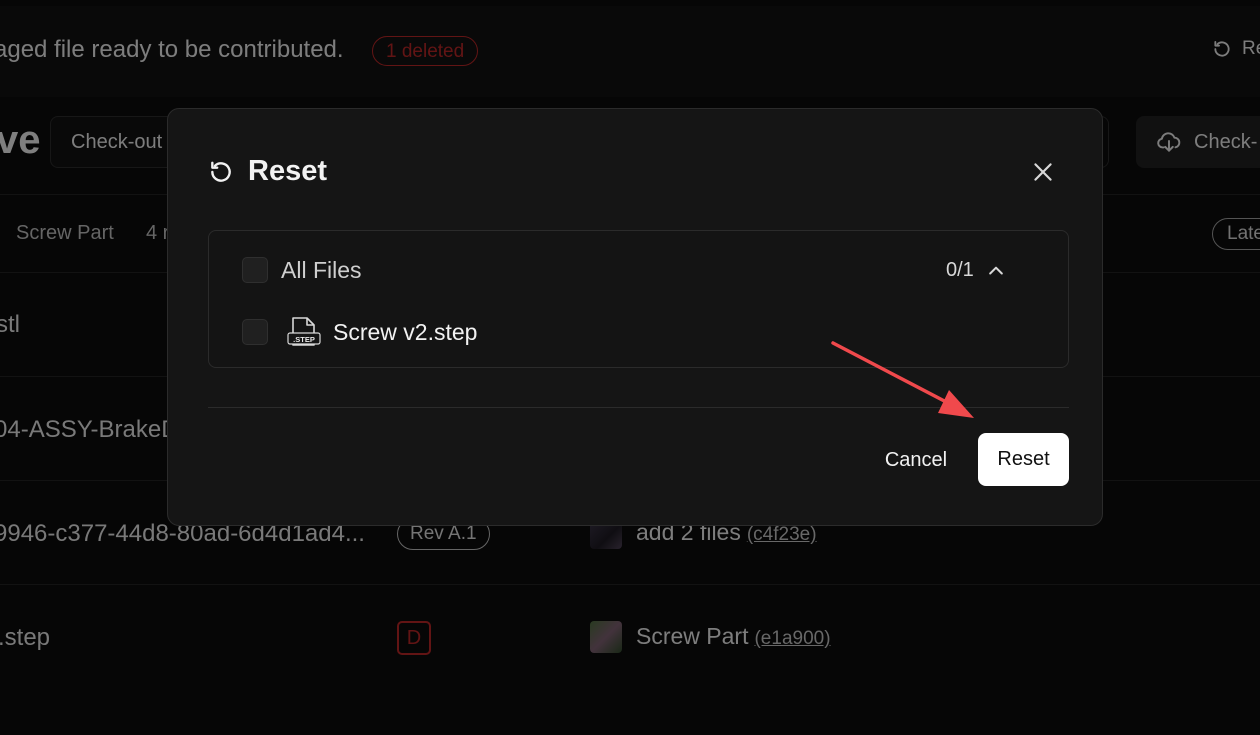  I want to click on file-checkbox, so click(255, 332).